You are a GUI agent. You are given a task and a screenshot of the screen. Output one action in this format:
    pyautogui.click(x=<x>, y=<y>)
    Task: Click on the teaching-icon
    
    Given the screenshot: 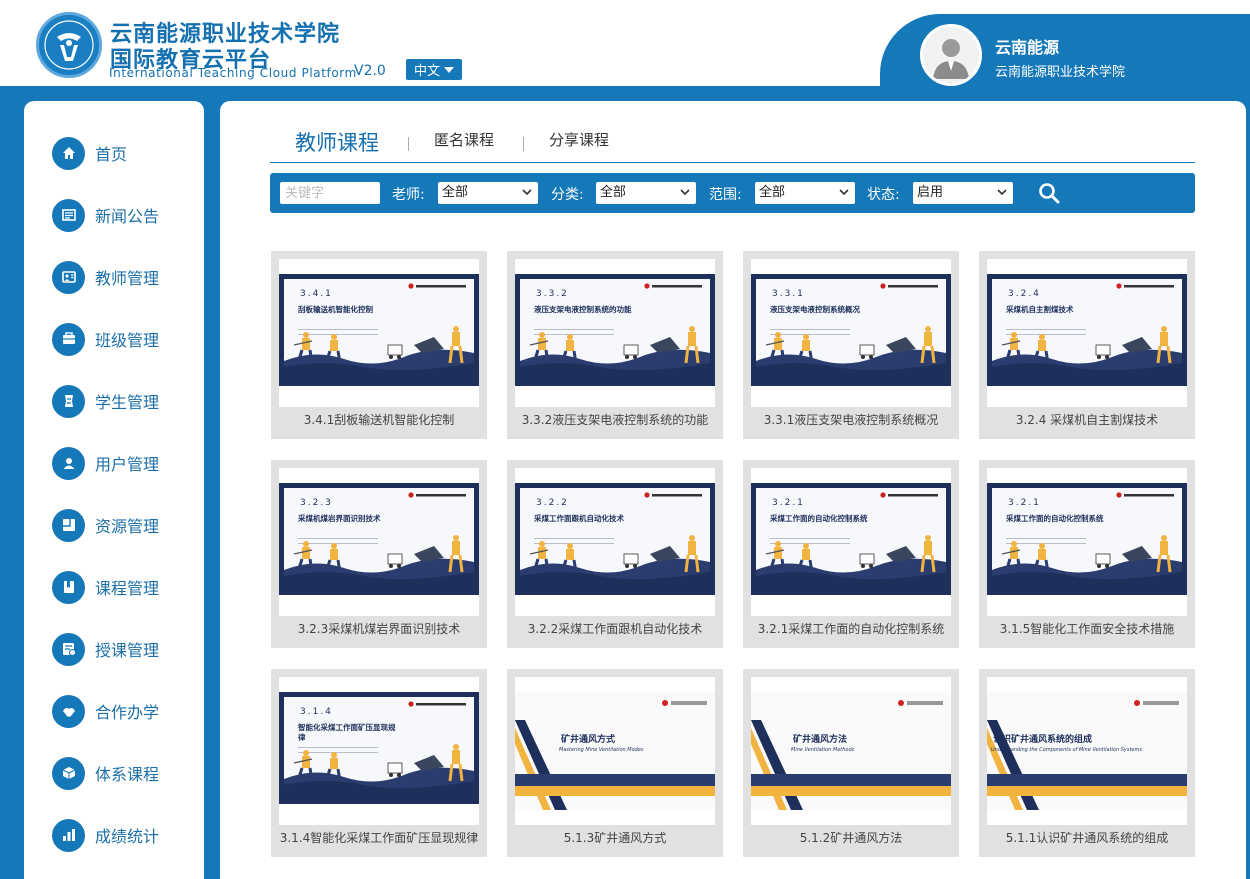 What is the action you would take?
    pyautogui.click(x=68, y=649)
    